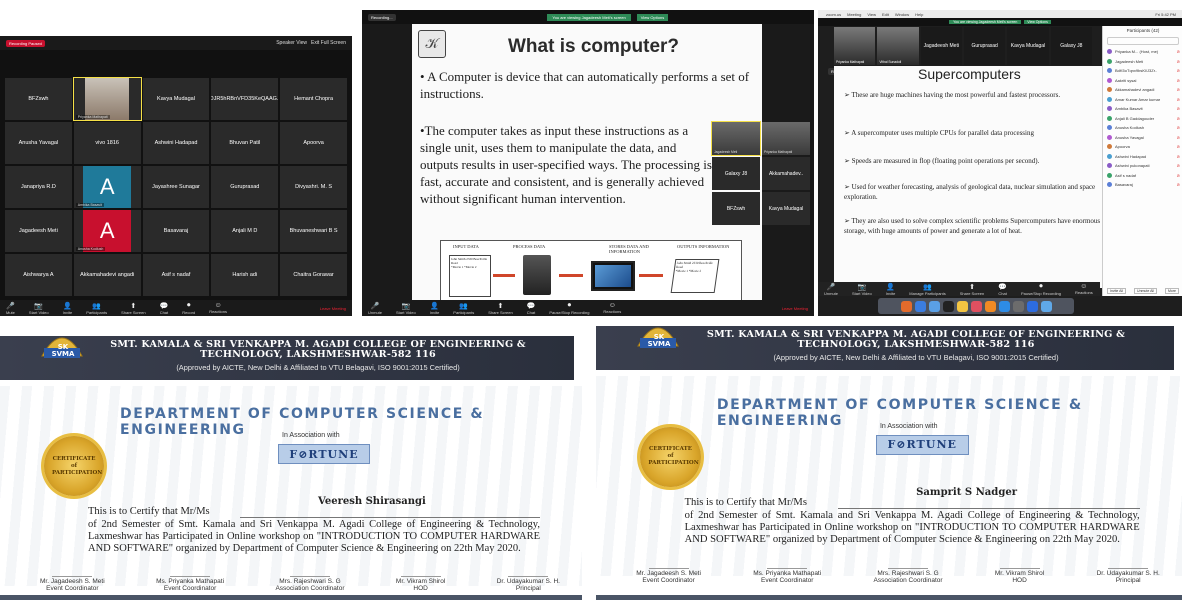  Describe the element at coordinates (176, 187) in the screenshot. I see `participant-tile: Jayashree Sunagar` at that location.